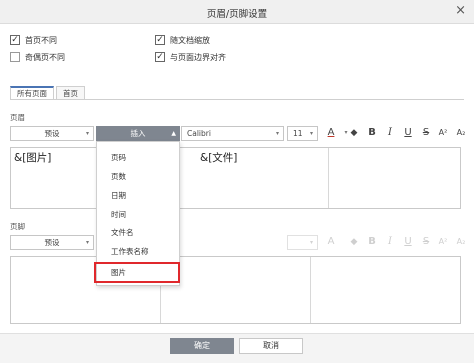 This screenshot has height=363, width=474. Describe the element at coordinates (331, 242) in the screenshot. I see `footer-font-color-icon: A` at that location.